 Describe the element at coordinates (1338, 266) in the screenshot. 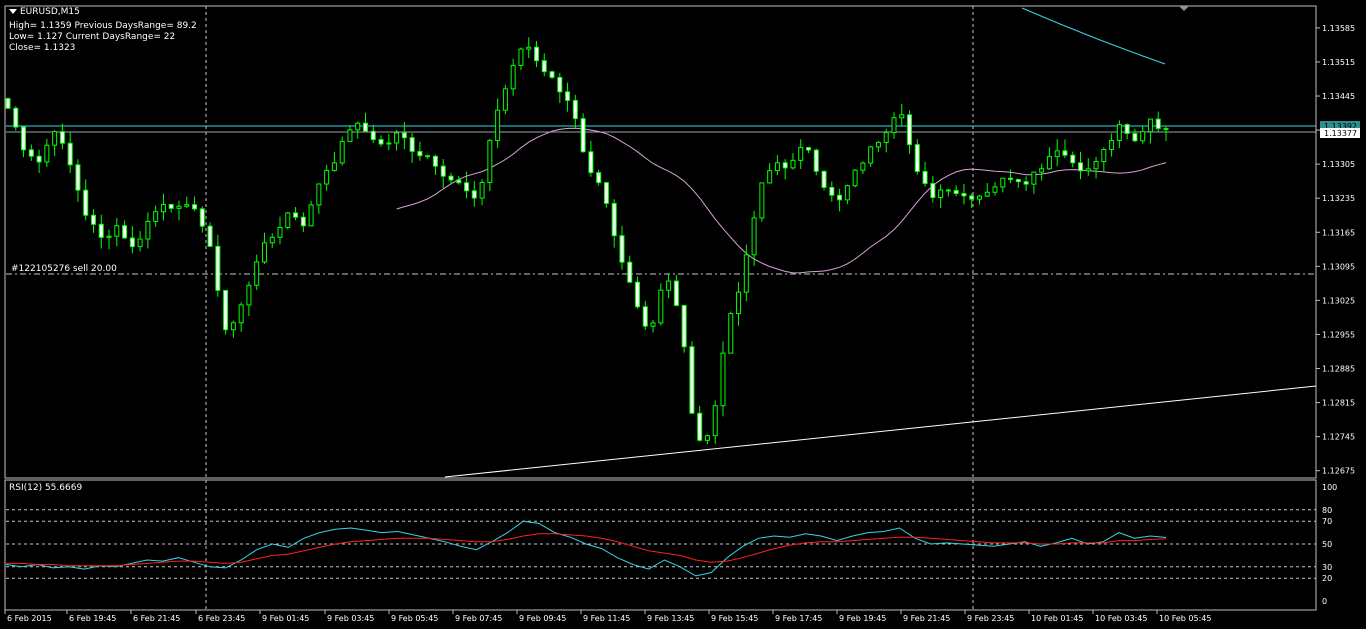

I see `price-tick-label: 1.13095` at that location.